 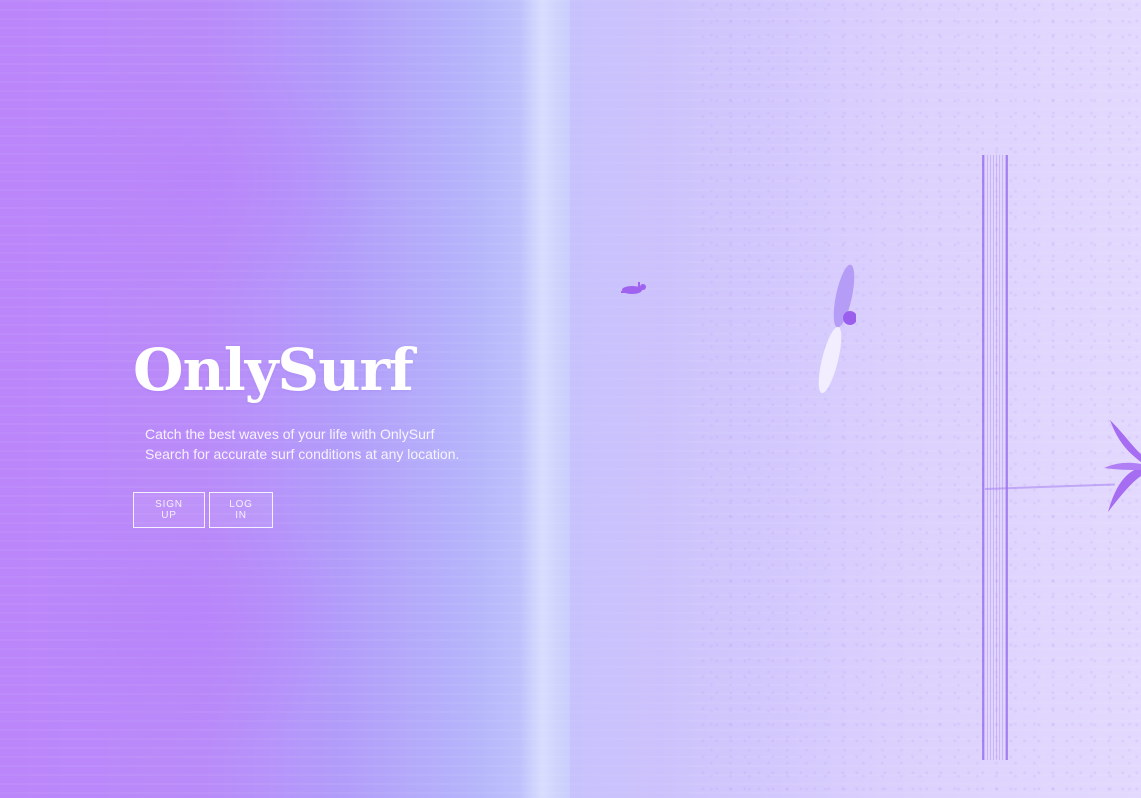 What do you see at coordinates (1122, 466) in the screenshot?
I see `palm-tree-image` at bounding box center [1122, 466].